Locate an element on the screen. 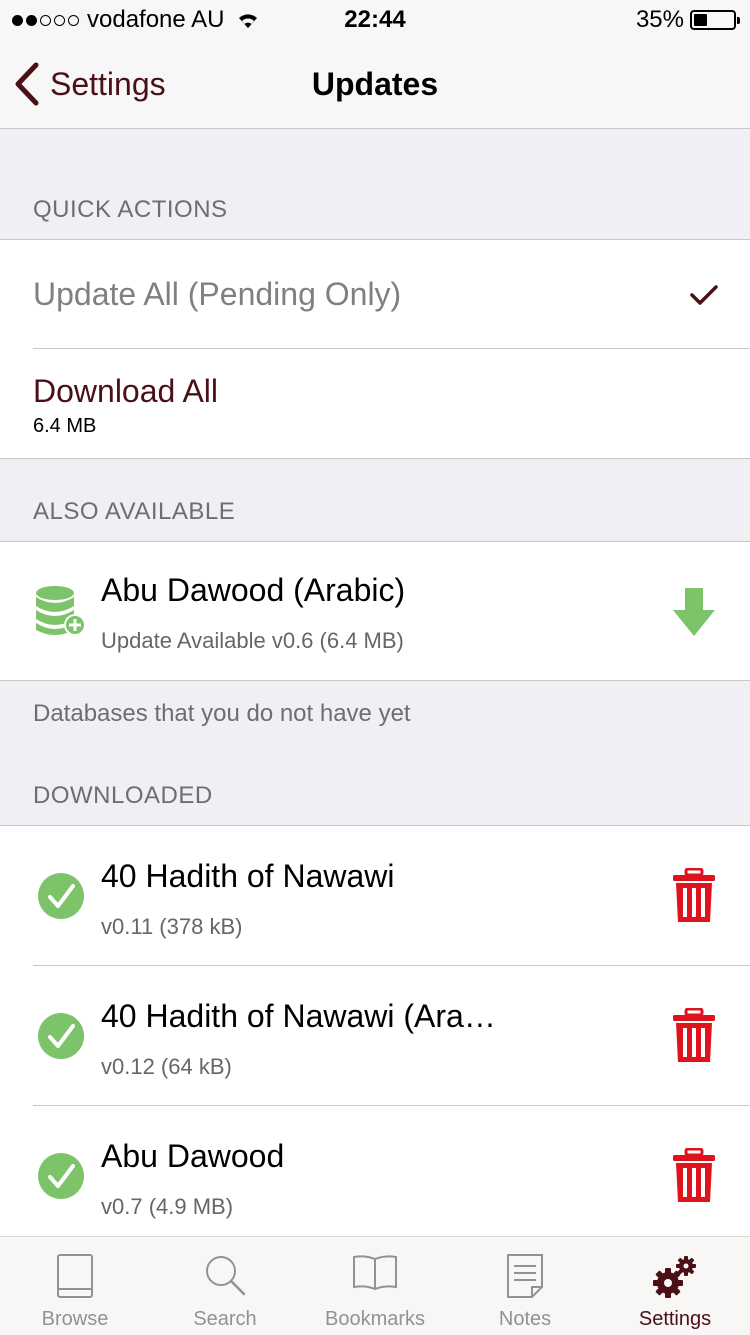 This screenshot has height=1335, width=750. item-title: Abu Dawood is located at coordinates (193, 1156).